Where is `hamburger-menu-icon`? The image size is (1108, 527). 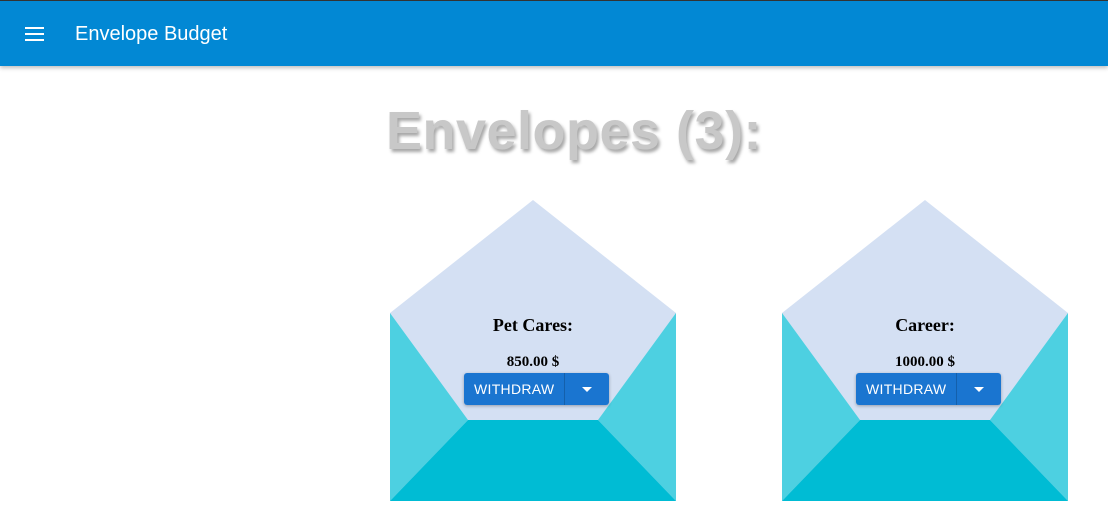
hamburger-menu-icon is located at coordinates (34, 33).